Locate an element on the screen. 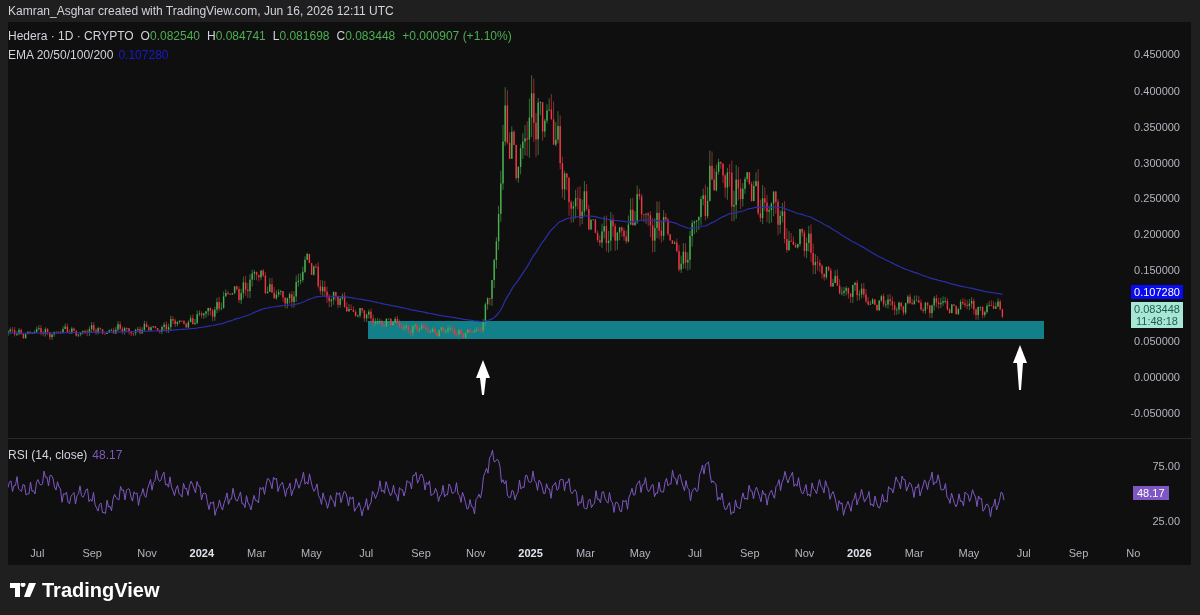 The image size is (1200, 615). price-tick: 0.150000 is located at coordinates (1156, 270).